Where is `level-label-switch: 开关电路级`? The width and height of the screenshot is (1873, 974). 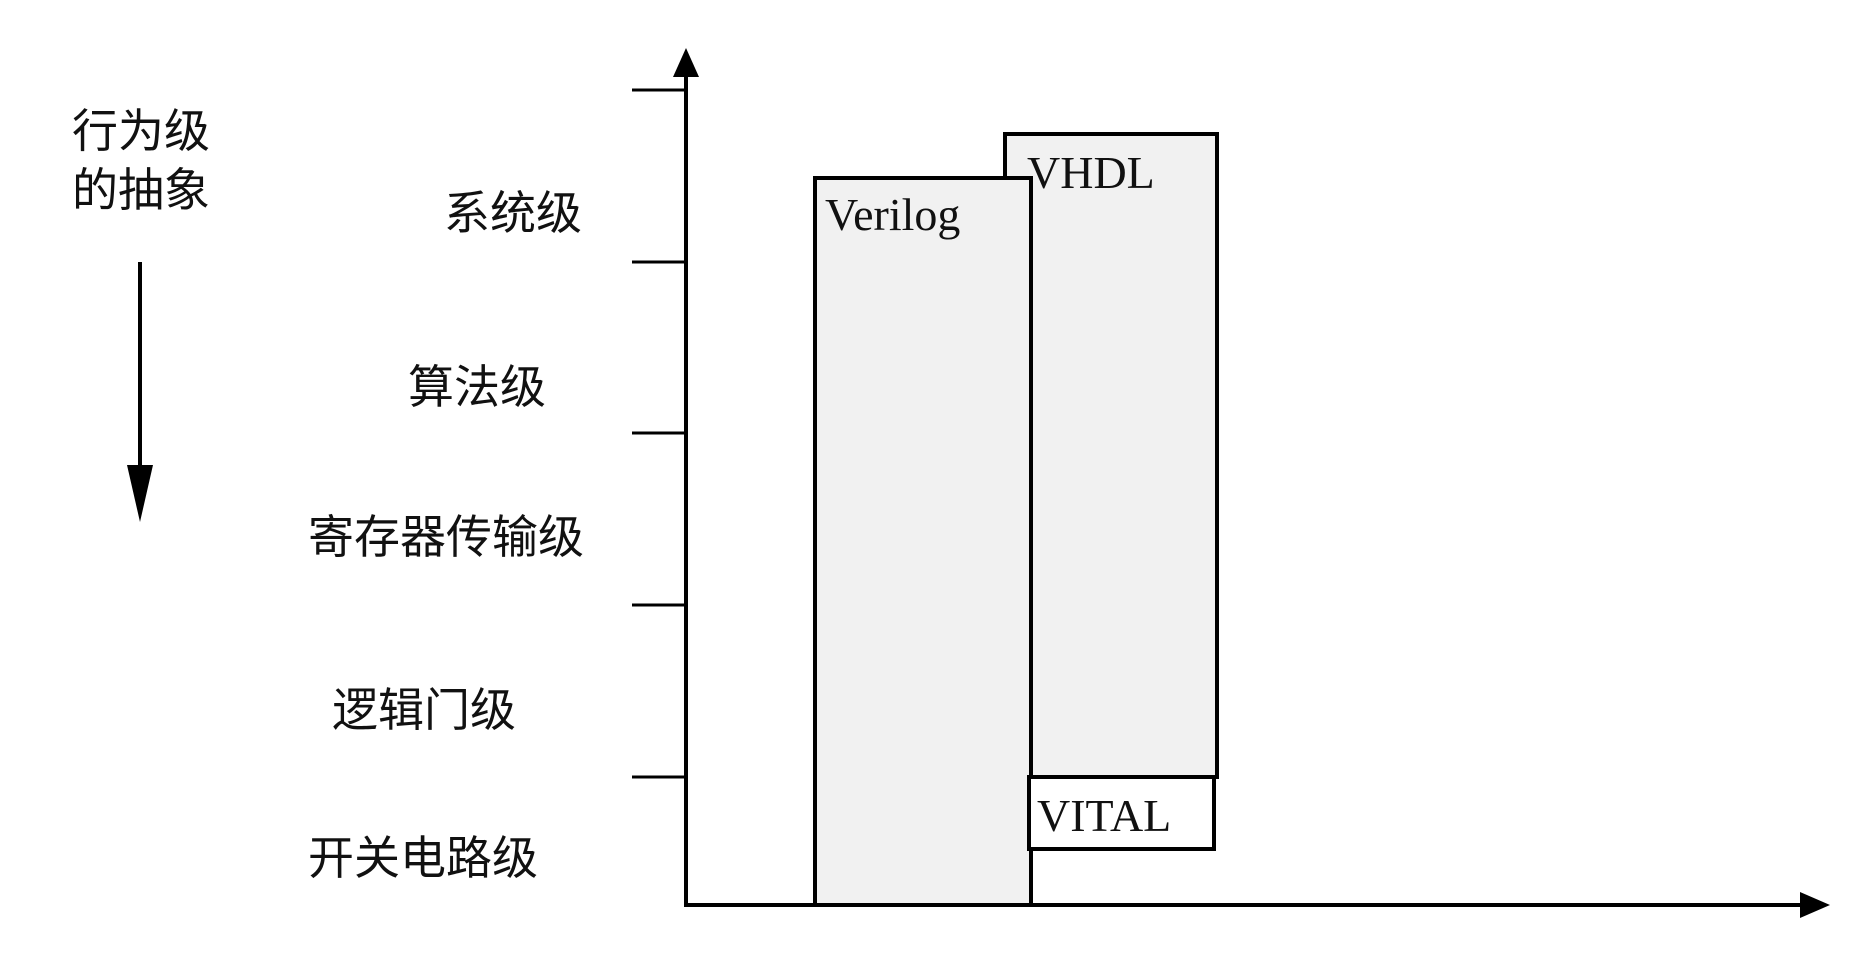
level-label-switch: 开关电路级 is located at coordinates (423, 858).